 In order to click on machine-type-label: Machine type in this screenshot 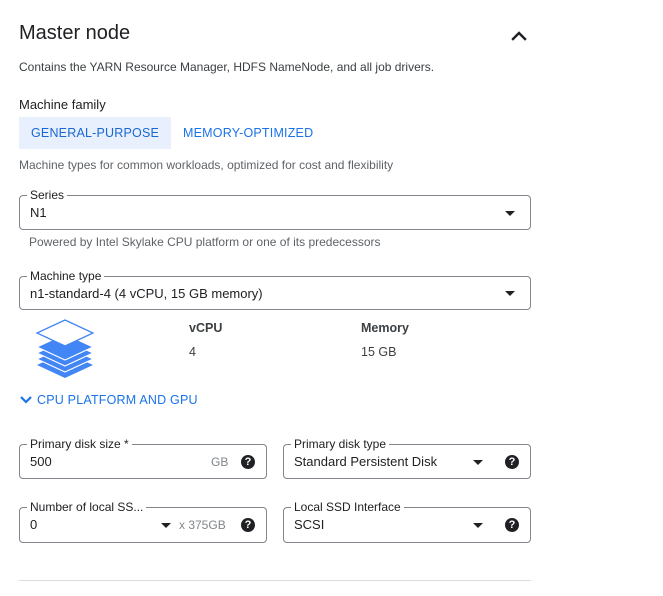, I will do `click(66, 276)`.